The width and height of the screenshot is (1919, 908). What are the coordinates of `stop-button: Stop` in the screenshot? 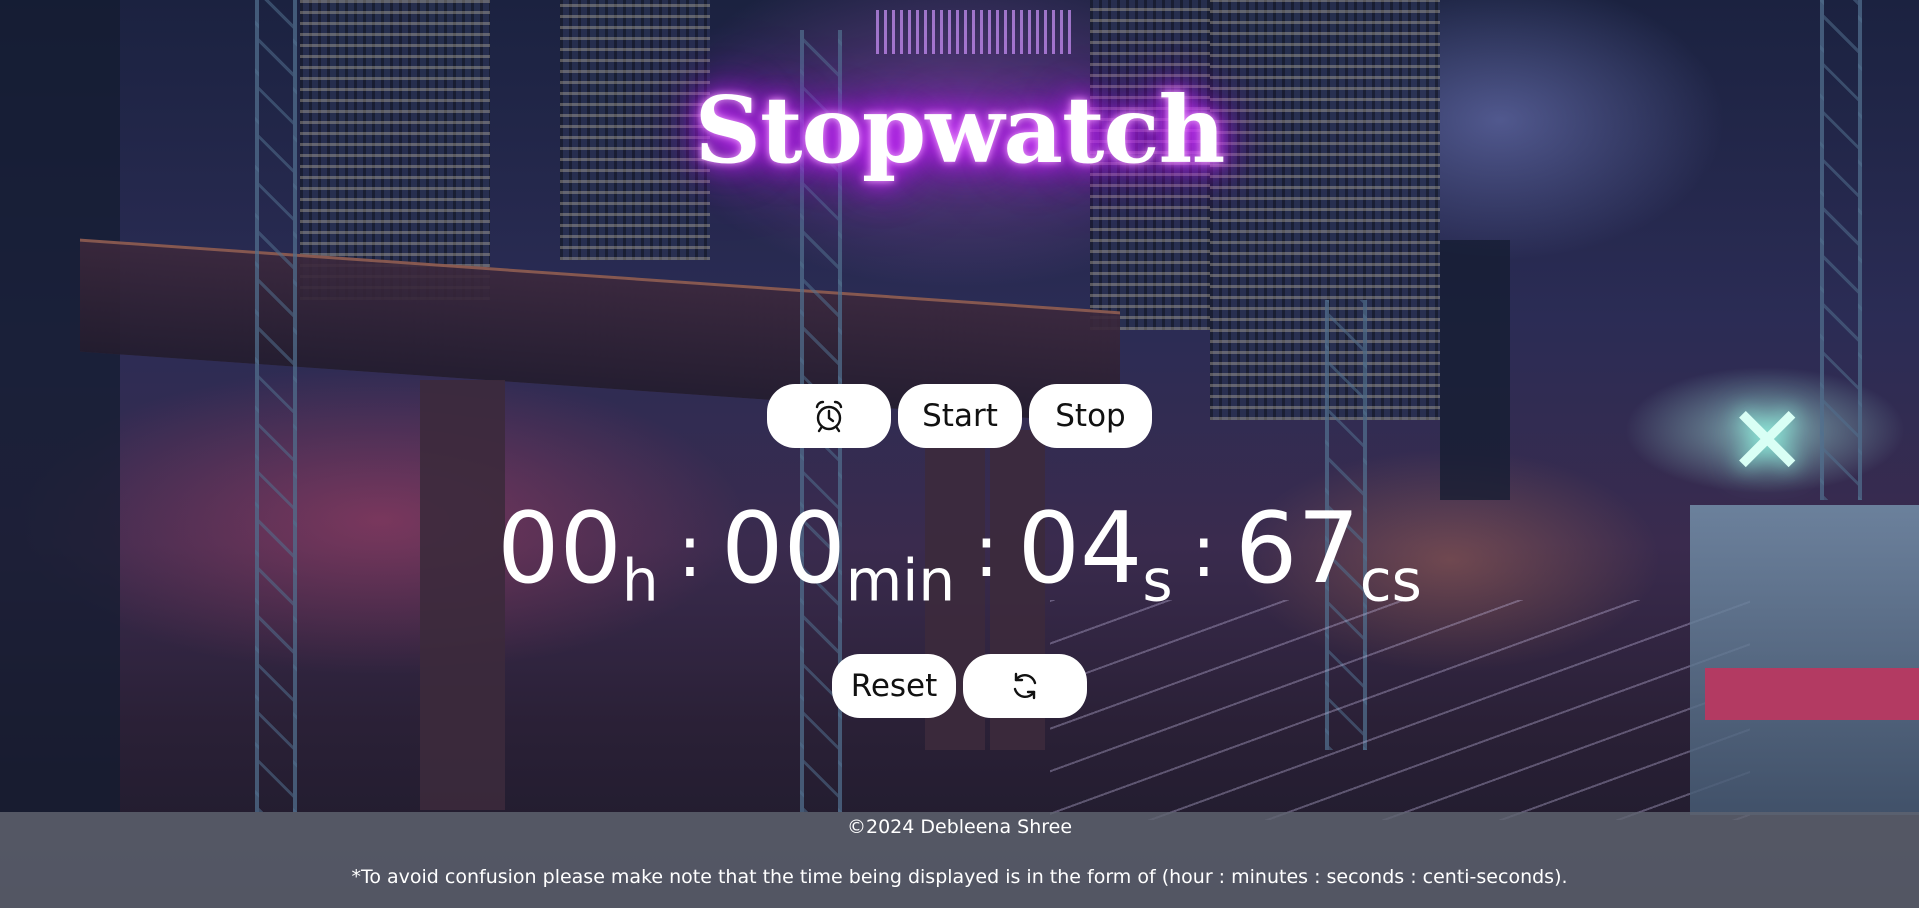 It's located at (1090, 416).